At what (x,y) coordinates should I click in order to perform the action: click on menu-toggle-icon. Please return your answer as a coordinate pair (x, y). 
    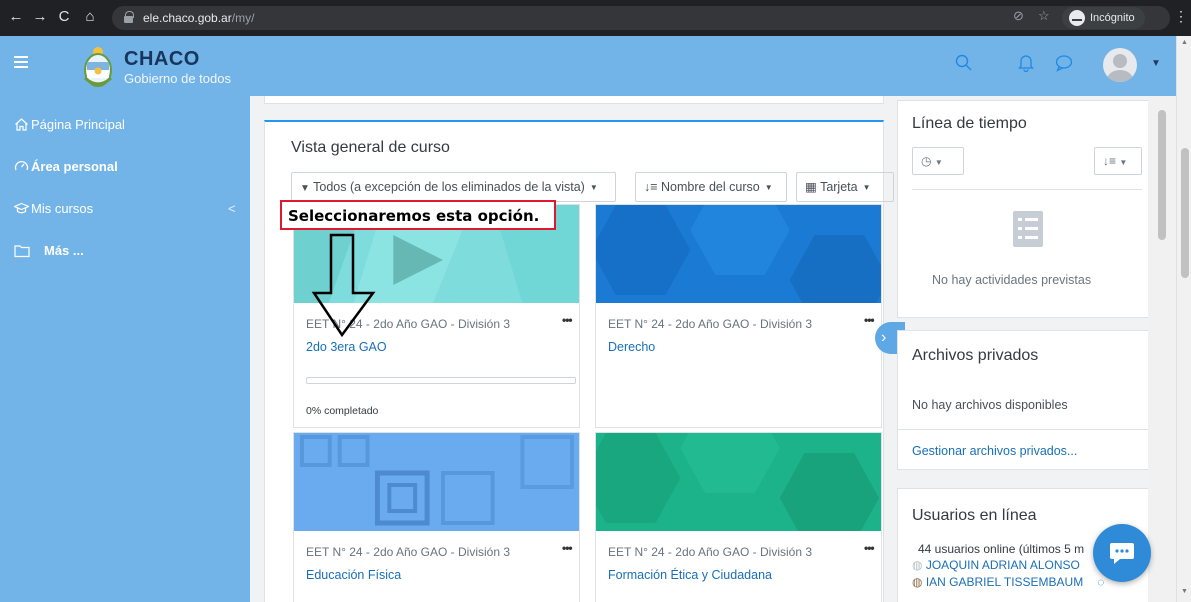
    Looking at the image, I should click on (21, 62).